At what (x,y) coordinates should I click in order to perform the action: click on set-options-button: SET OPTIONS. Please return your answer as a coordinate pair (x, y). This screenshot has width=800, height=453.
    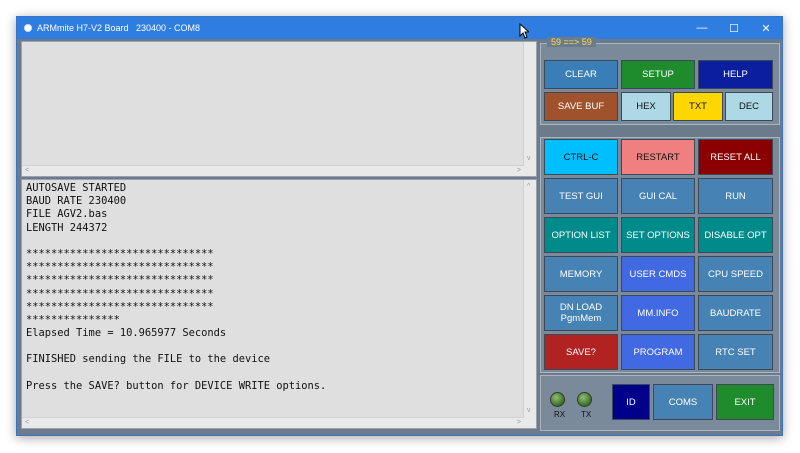
    Looking at the image, I should click on (658, 235).